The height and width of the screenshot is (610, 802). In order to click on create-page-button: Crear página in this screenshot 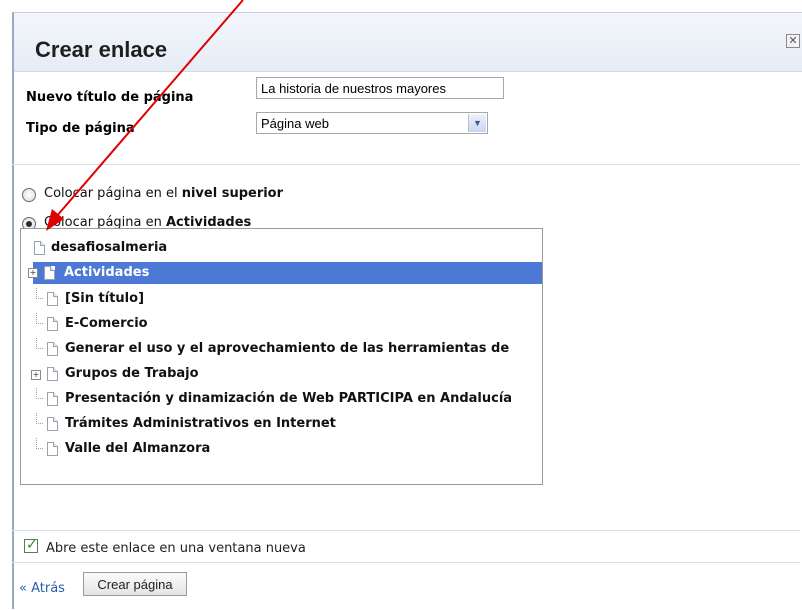, I will do `click(135, 584)`.